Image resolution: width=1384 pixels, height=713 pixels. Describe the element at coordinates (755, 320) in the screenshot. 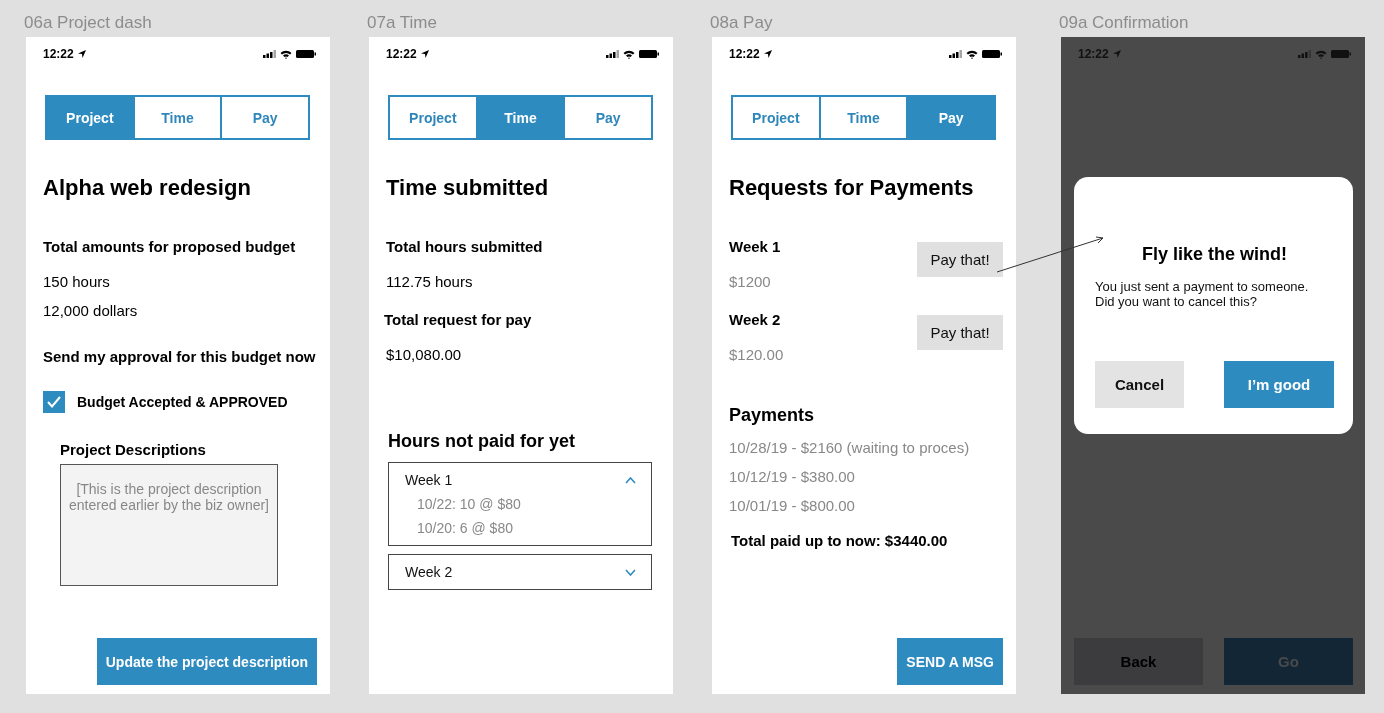

I see `week-label: Week 2` at that location.